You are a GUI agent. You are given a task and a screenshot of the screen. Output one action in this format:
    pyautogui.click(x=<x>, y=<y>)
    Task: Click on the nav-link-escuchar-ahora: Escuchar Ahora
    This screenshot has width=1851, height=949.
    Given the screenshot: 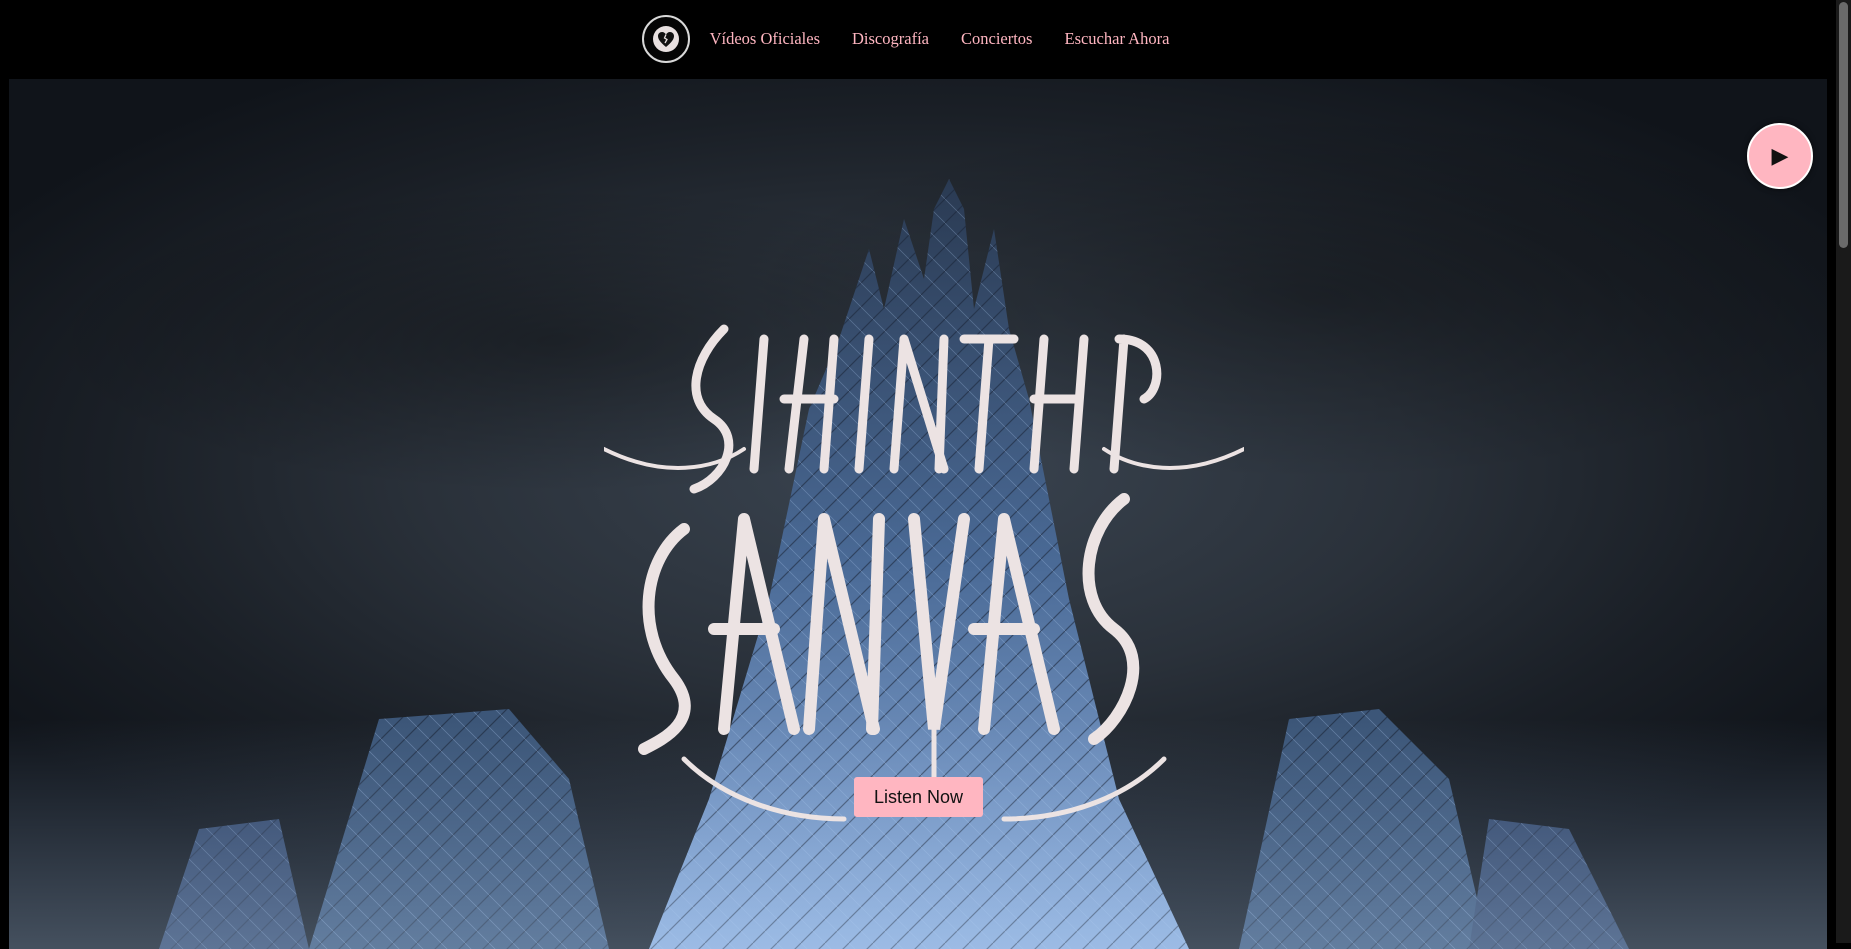 What is the action you would take?
    pyautogui.click(x=1116, y=39)
    